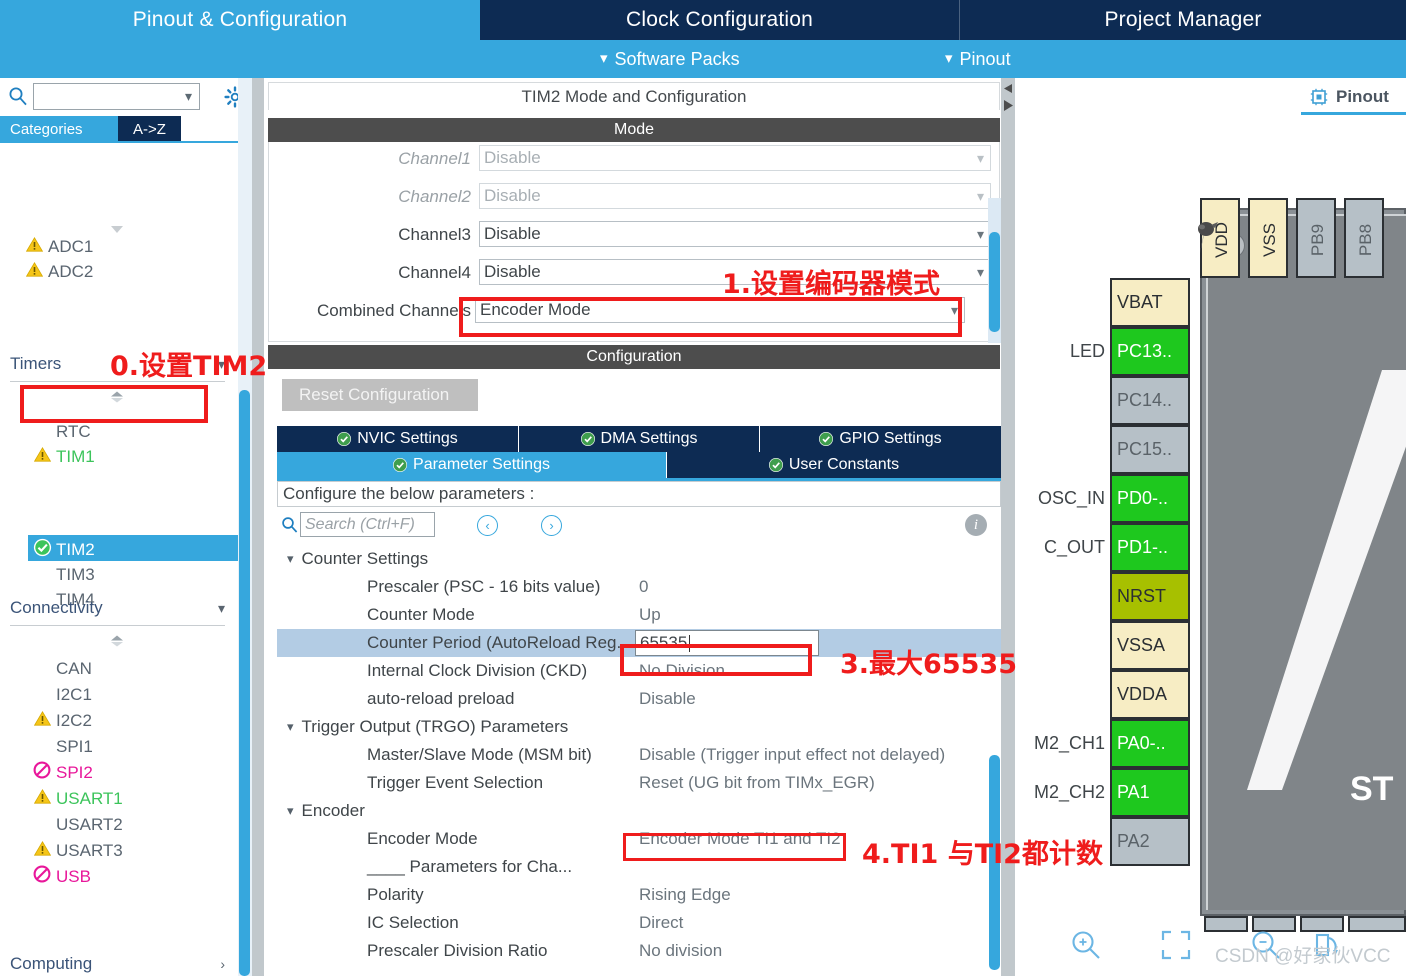 Image resolution: width=1406 pixels, height=976 pixels. Describe the element at coordinates (1150, 743) in the screenshot. I see `pin-left-pa0: PA0-..` at that location.